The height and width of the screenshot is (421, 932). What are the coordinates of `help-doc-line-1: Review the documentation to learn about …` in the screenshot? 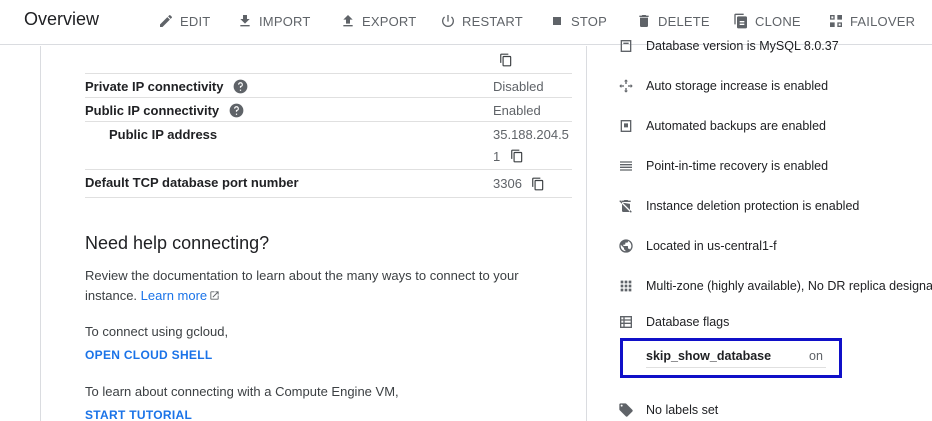 It's located at (302, 275).